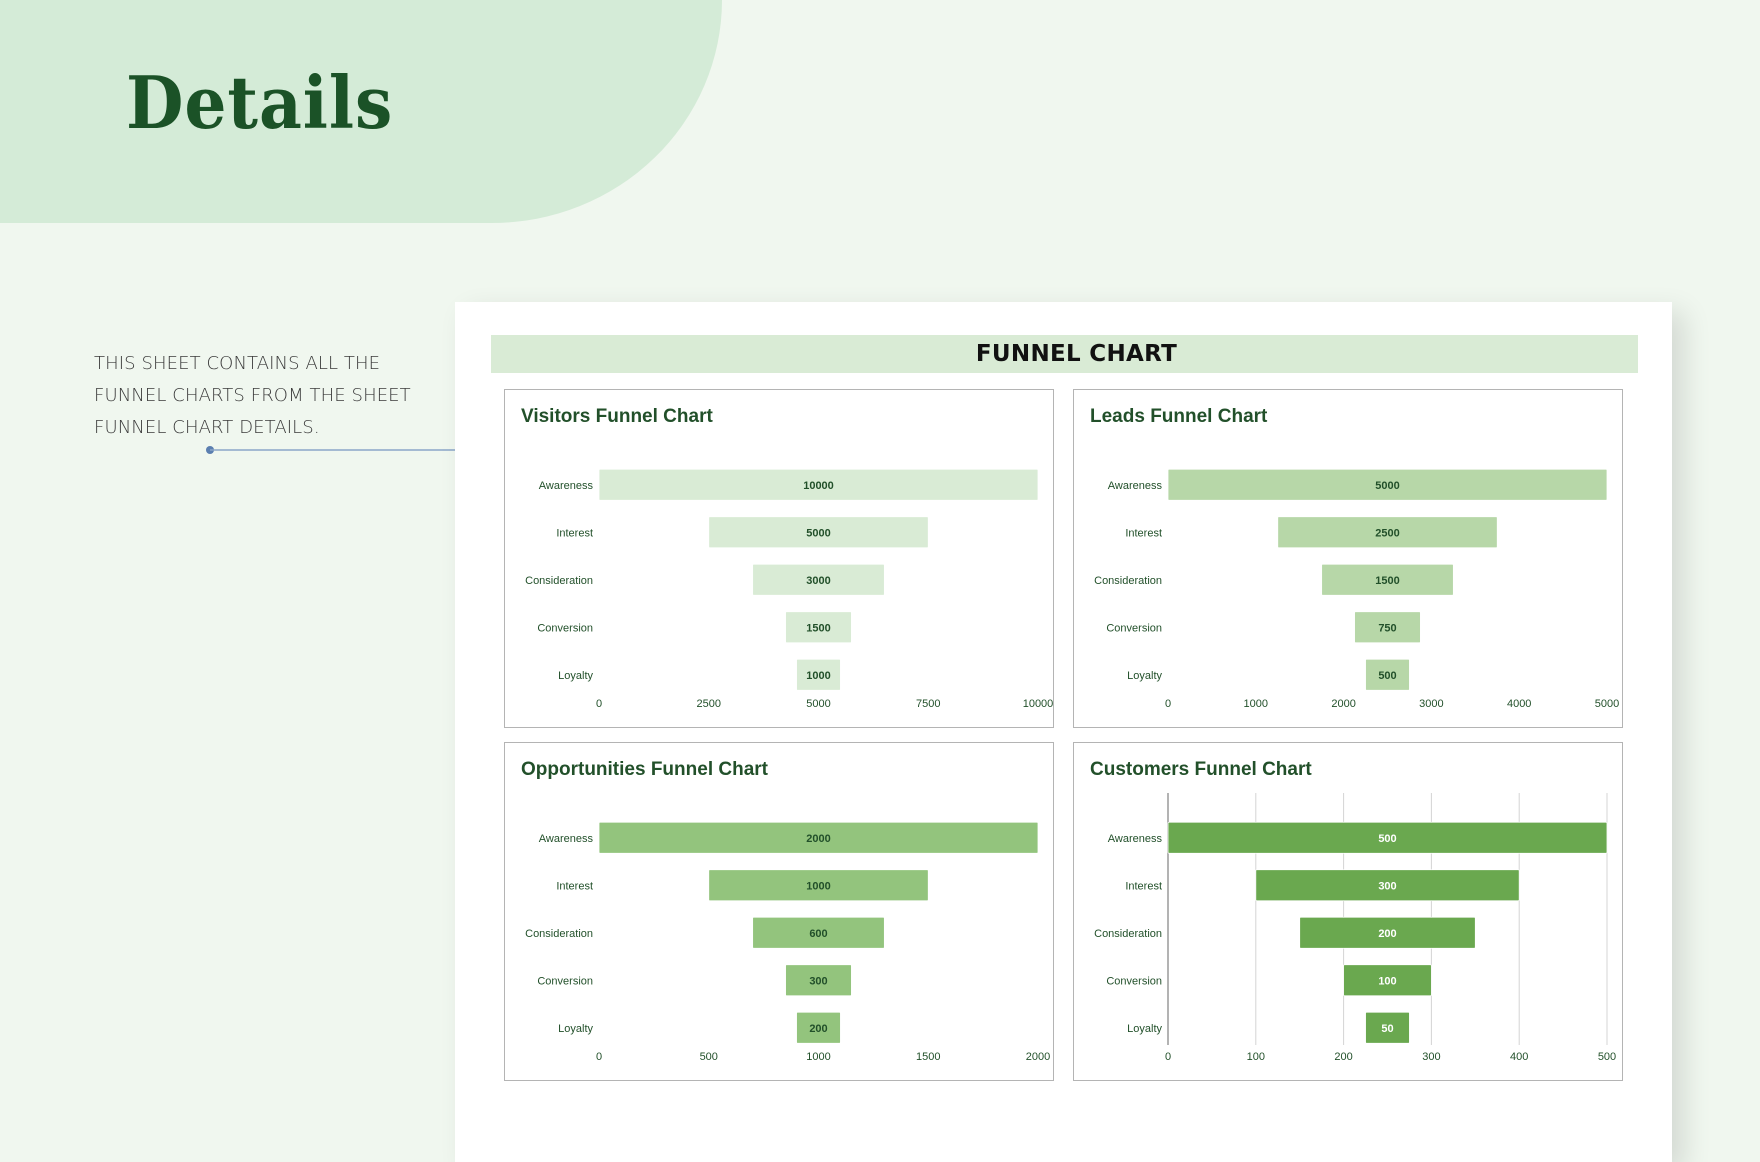  I want to click on chart-title: Visitors Funnel Chart, so click(617, 416).